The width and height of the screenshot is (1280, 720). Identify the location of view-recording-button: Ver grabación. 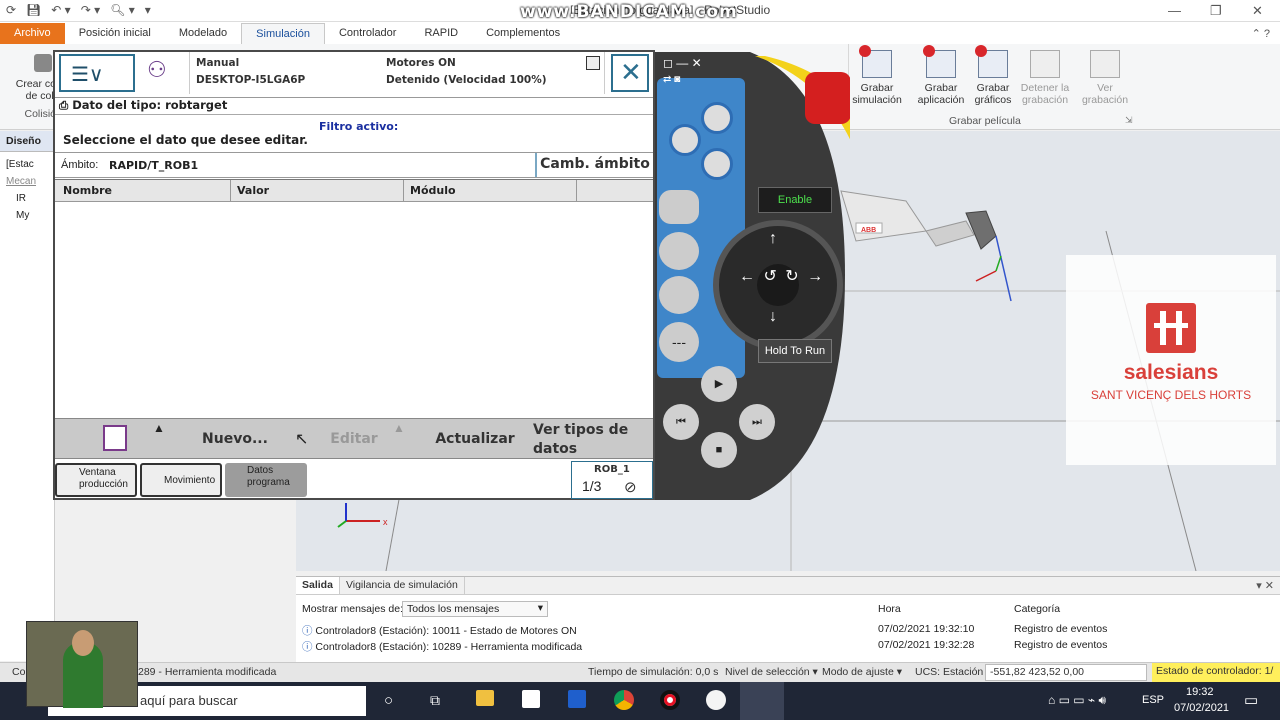
(1105, 76).